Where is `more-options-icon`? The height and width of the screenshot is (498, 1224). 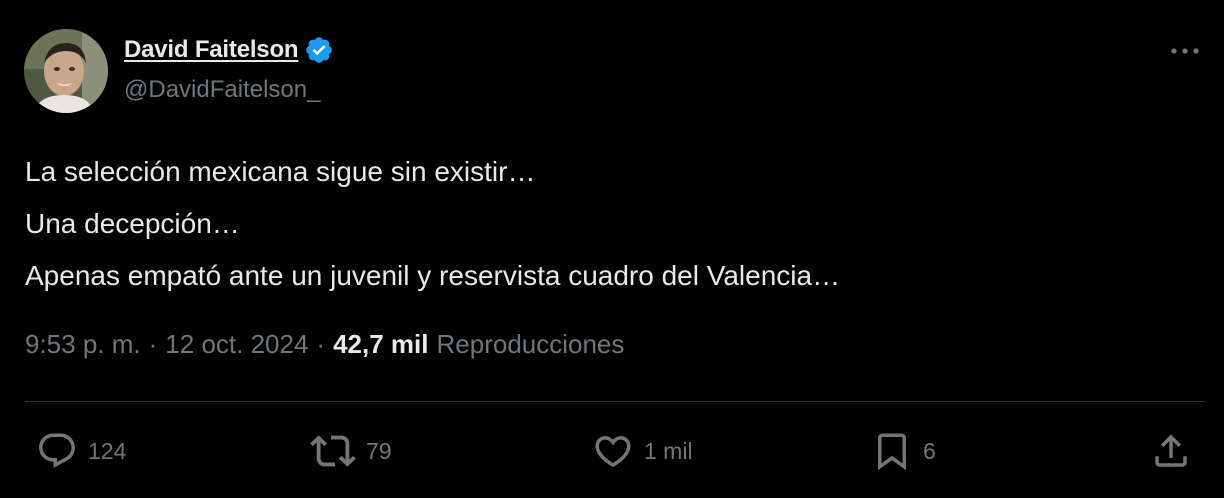 more-options-icon is located at coordinates (1185, 51).